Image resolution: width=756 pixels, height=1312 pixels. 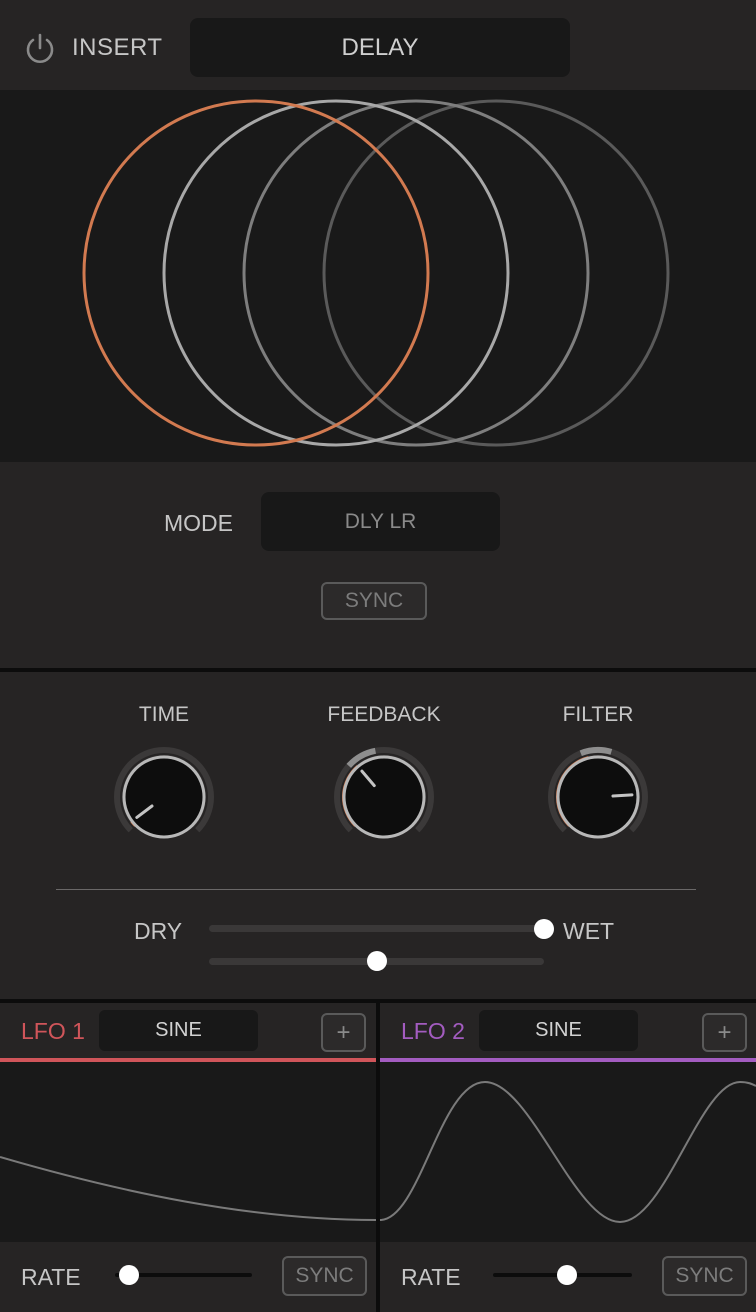 I want to click on lfo2-waveform, so click(x=567, y=1152).